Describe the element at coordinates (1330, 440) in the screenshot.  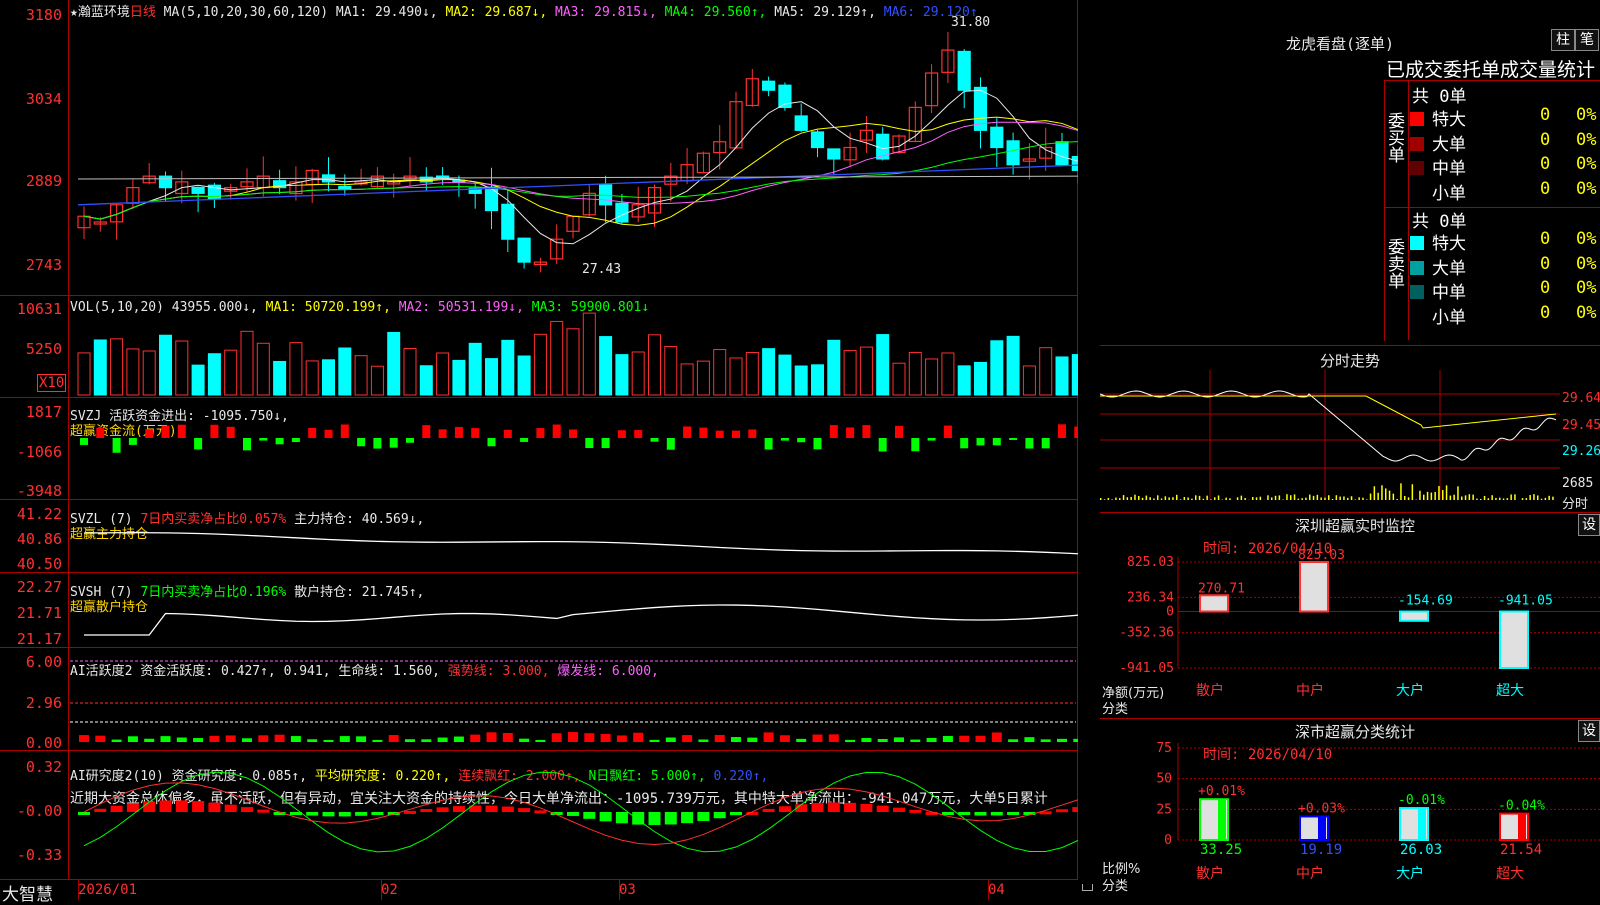
I see `intraday-chart` at that location.